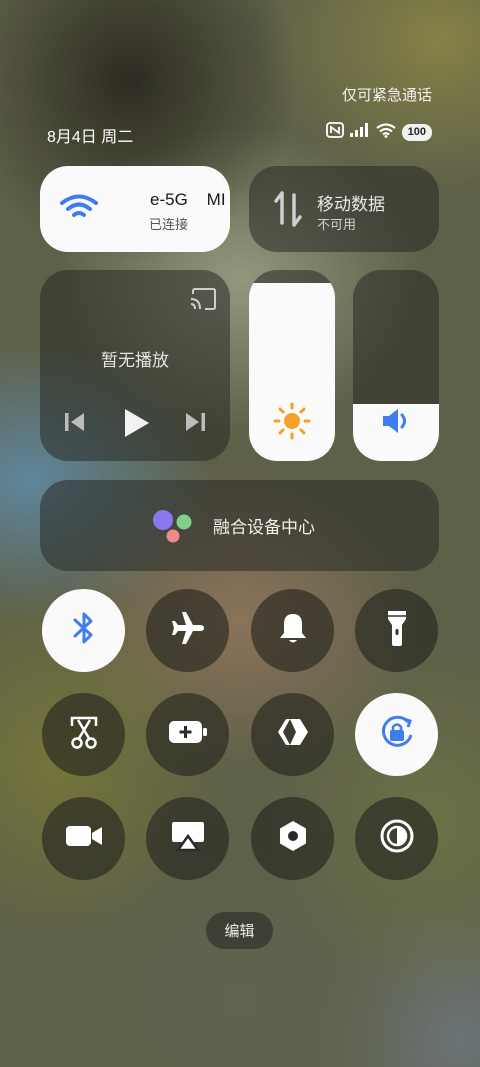 This screenshot has height=1067, width=480. What do you see at coordinates (188, 199) in the screenshot?
I see `wifi-ssid: e-5G MI` at bounding box center [188, 199].